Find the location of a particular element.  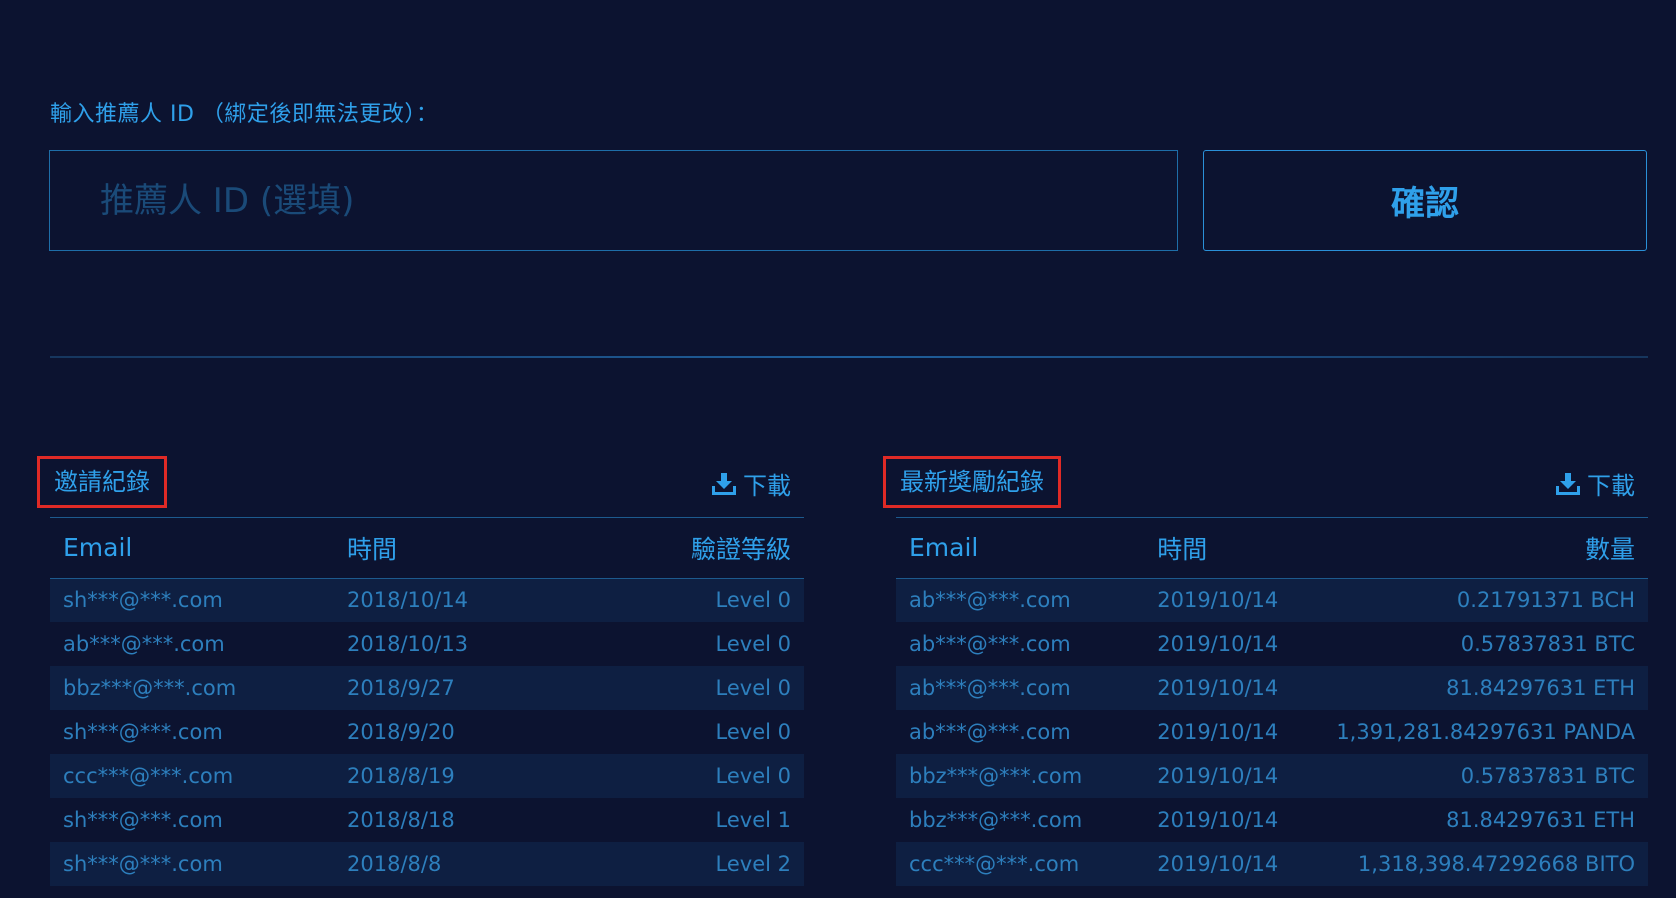

reward-records-header: 最新獎勵紀錄 下載 is located at coordinates (1265, 487).